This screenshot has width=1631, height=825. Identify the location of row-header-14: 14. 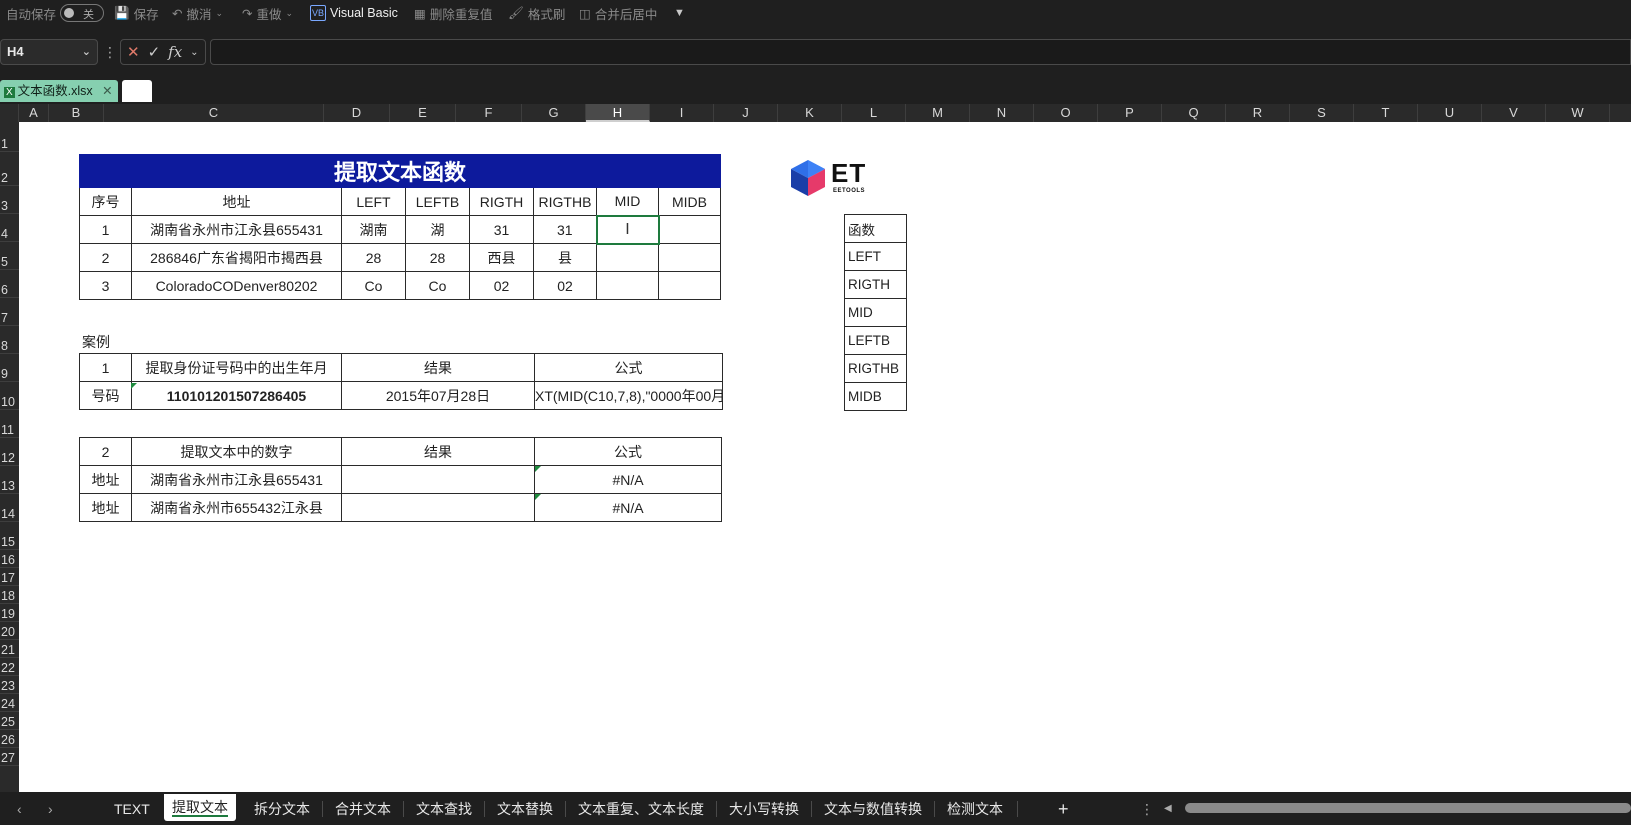
(9, 508).